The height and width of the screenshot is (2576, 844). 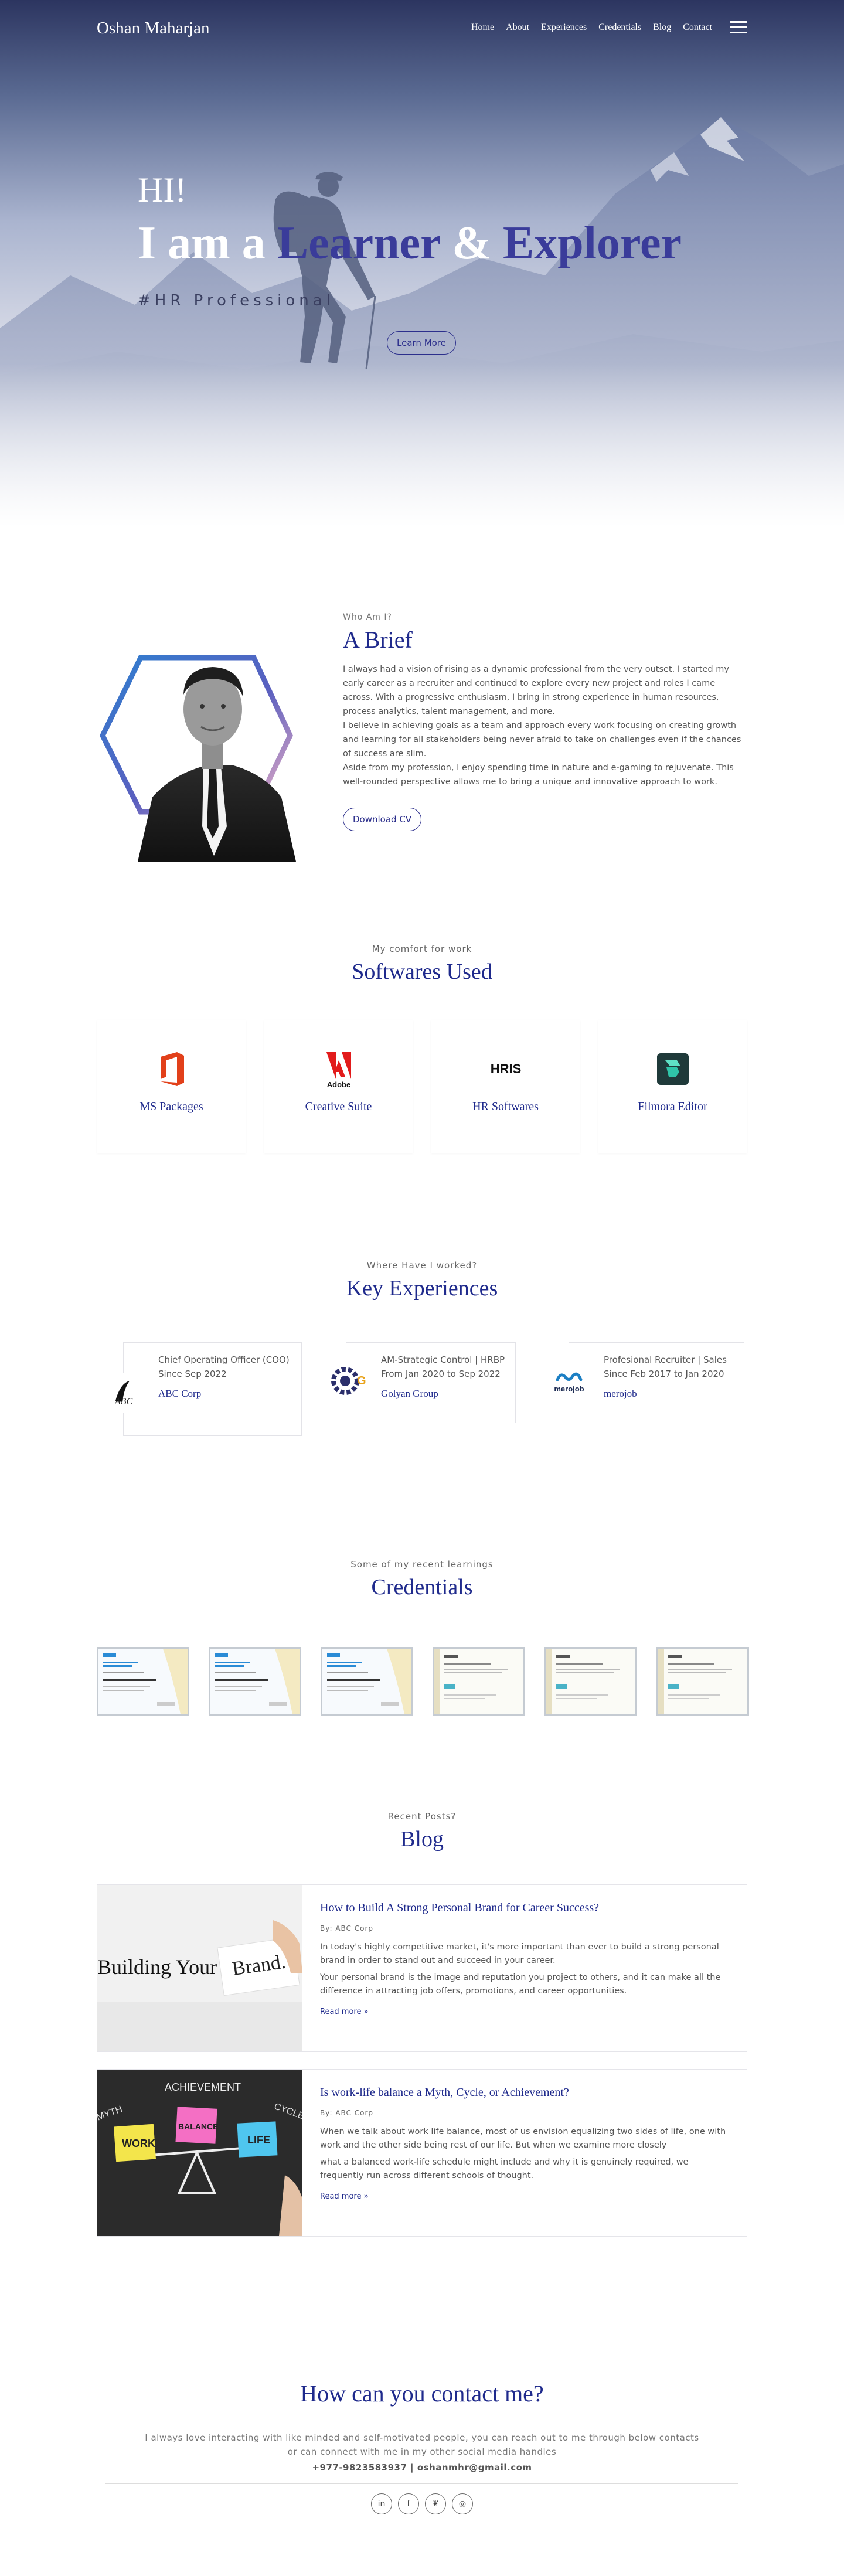 What do you see at coordinates (339, 1106) in the screenshot?
I see `software-label: Creative Suite` at bounding box center [339, 1106].